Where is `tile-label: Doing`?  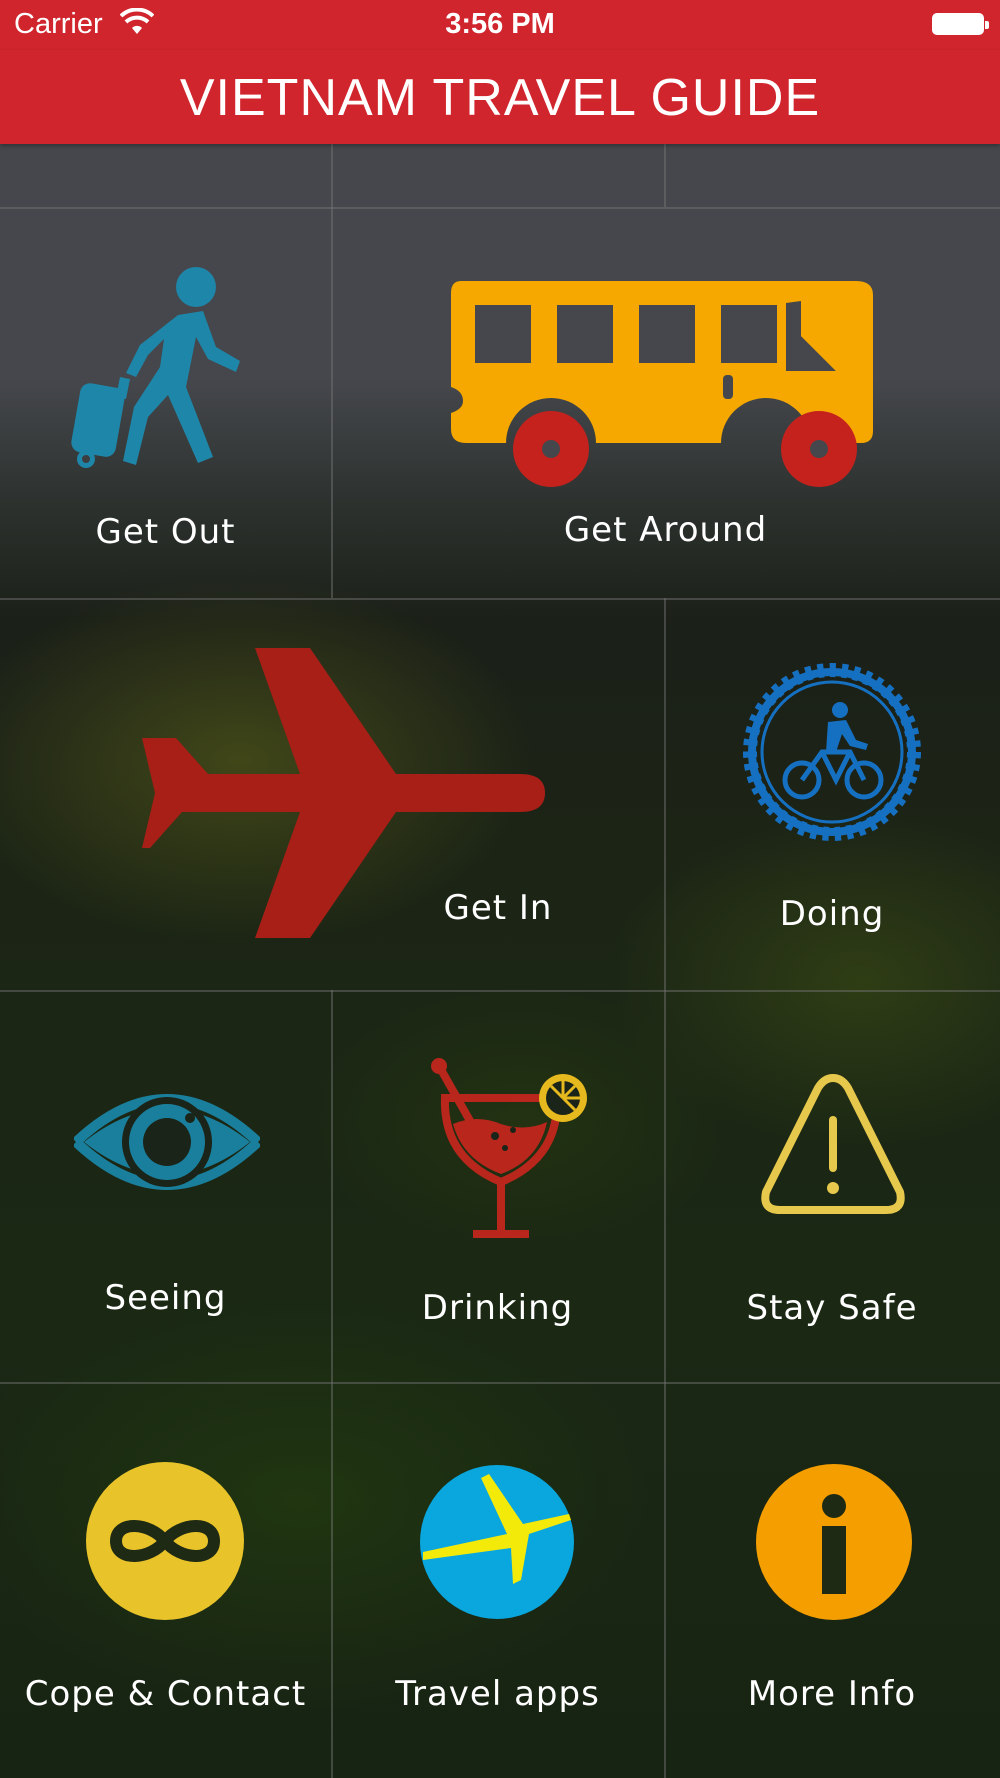 tile-label: Doing is located at coordinates (832, 914).